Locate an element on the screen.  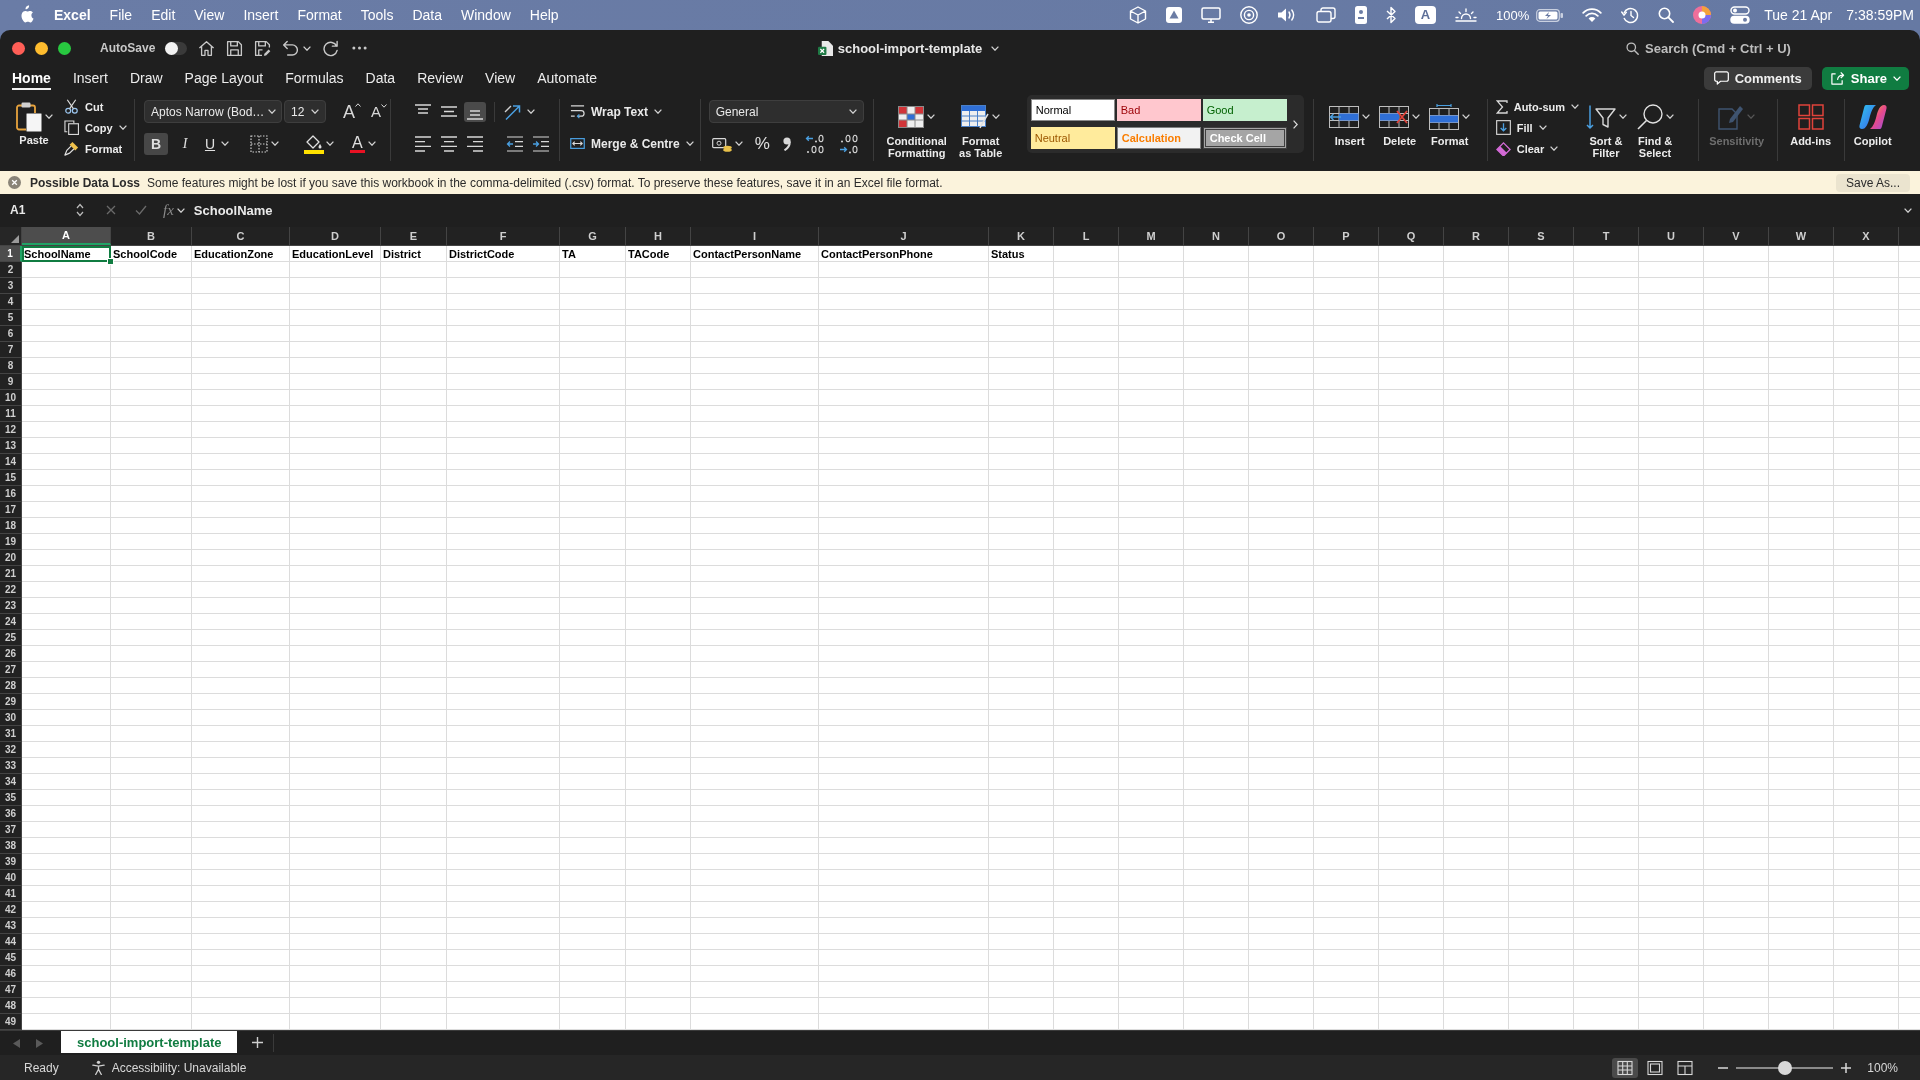
wrap-text-button: Wrap Text is located at coordinates (632, 111).